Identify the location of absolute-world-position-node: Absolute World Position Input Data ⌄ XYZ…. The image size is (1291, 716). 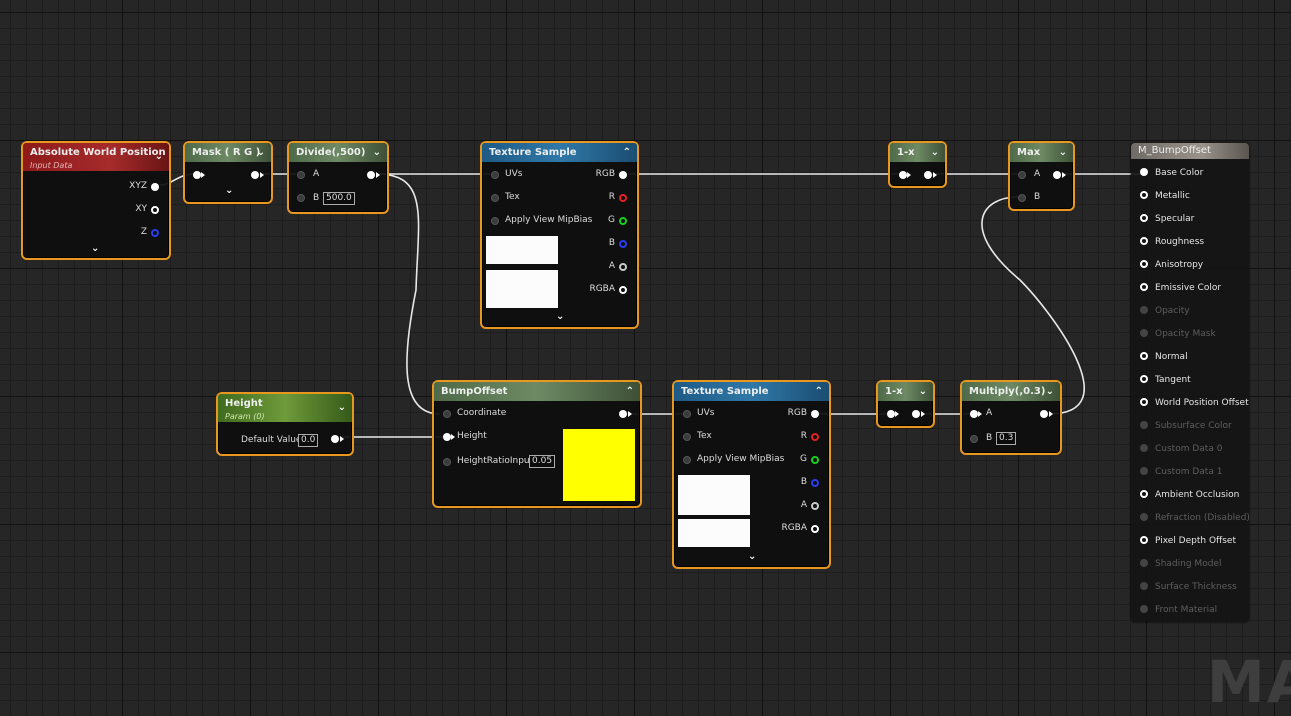
(96, 200).